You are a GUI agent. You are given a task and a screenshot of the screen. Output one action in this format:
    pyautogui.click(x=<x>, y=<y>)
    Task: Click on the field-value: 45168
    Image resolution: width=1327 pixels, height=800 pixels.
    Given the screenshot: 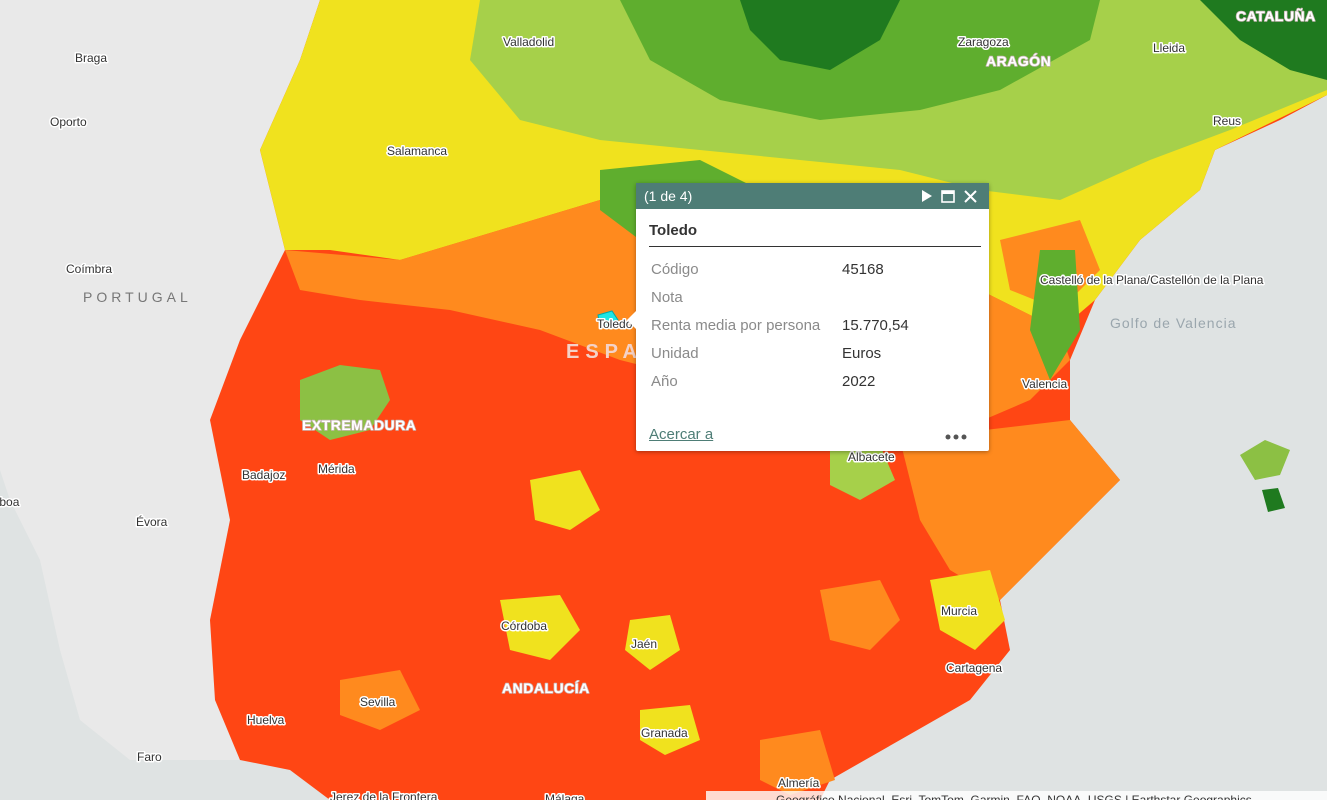 What is the action you would take?
    pyautogui.click(x=863, y=269)
    